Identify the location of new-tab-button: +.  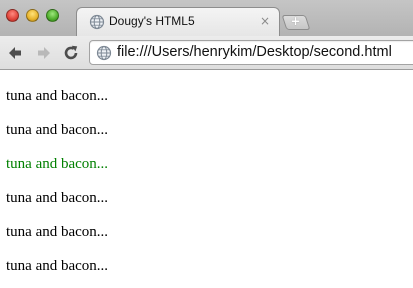
(296, 22).